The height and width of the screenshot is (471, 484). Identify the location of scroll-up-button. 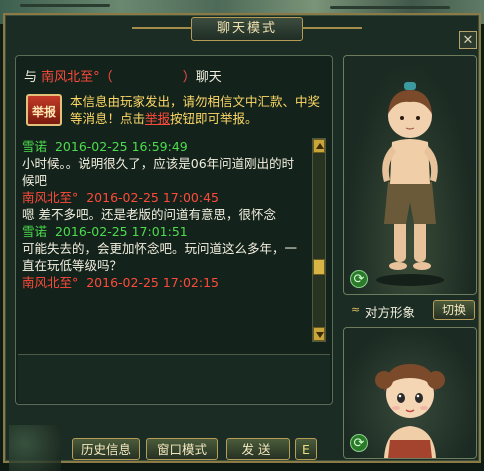
(319, 146).